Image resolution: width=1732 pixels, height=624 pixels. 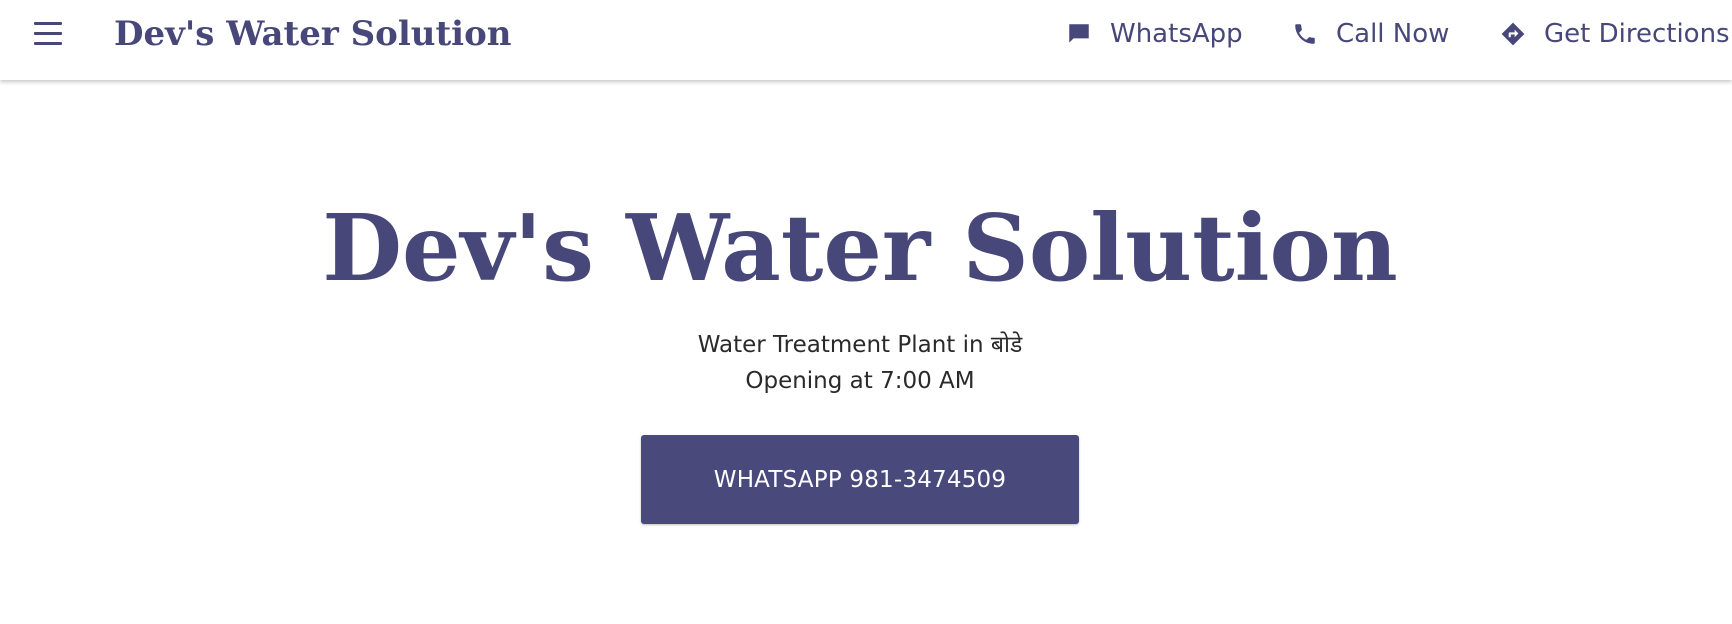 I want to click on chat-icon, so click(x=1079, y=34).